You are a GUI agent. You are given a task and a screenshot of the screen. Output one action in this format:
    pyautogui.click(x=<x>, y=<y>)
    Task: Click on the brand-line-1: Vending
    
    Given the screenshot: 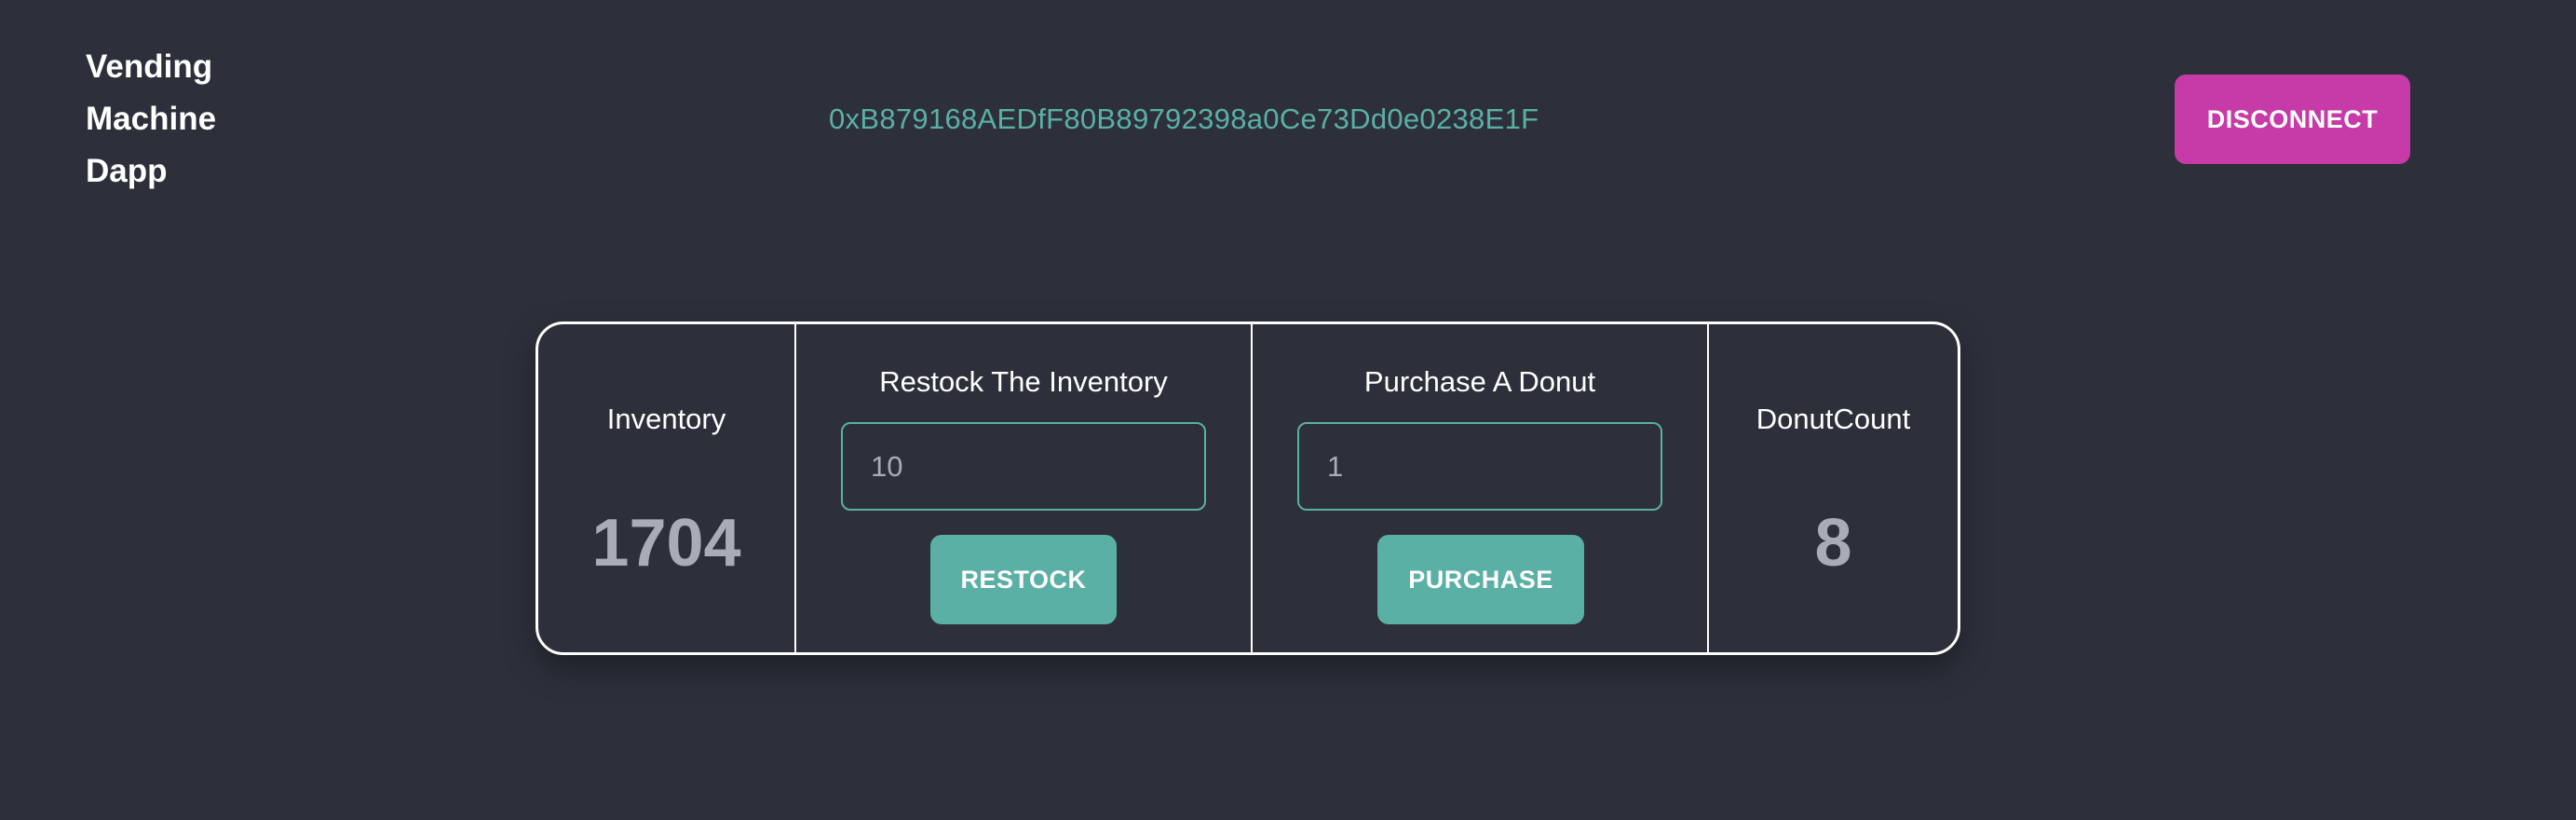 What is the action you would take?
    pyautogui.click(x=149, y=66)
    